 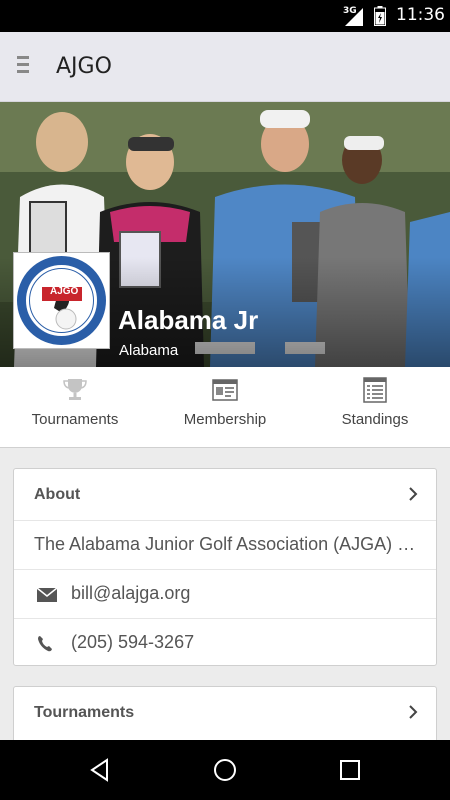 What do you see at coordinates (225, 594) in the screenshot?
I see `email-row: bill@alajga.org` at bounding box center [225, 594].